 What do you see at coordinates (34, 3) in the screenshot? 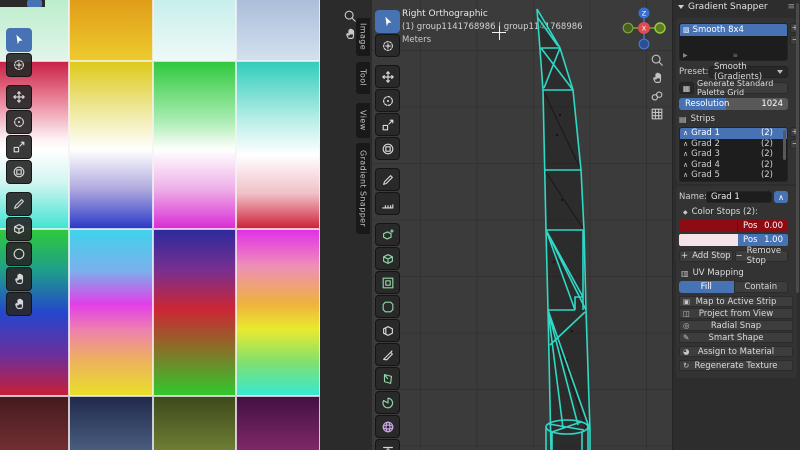
I see `header-button-fragment` at bounding box center [34, 3].